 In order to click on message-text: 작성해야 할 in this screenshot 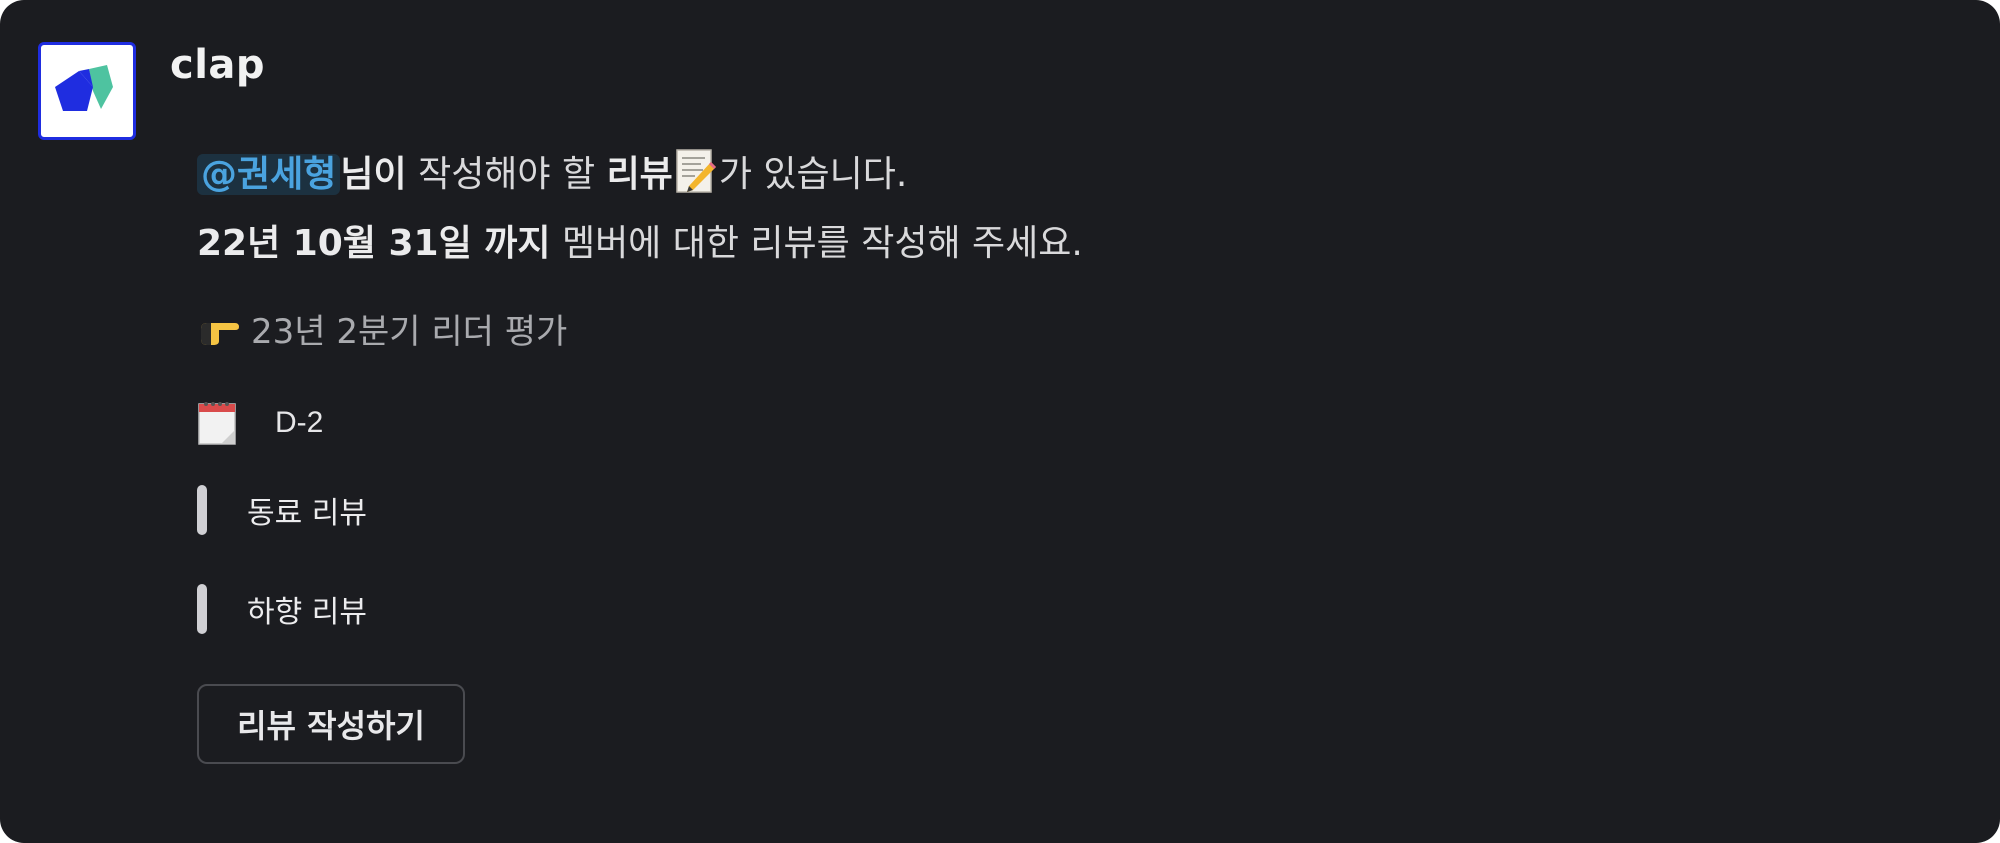, I will do `click(506, 174)`.